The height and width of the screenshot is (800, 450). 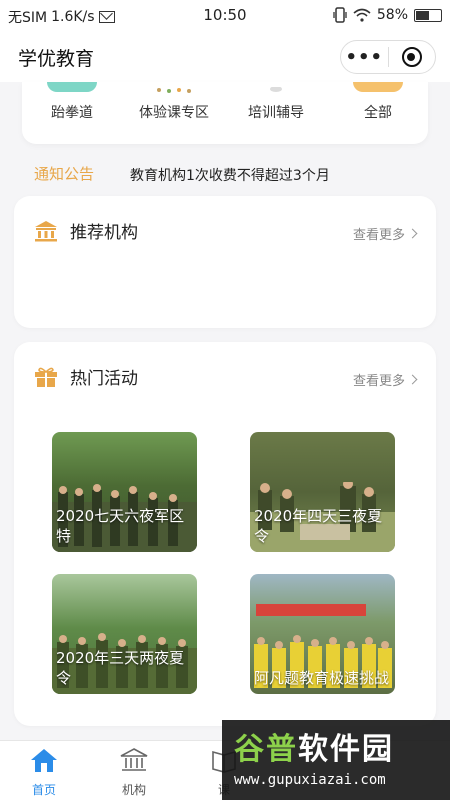 I want to click on taekwondo-icon, so click(x=72, y=87).